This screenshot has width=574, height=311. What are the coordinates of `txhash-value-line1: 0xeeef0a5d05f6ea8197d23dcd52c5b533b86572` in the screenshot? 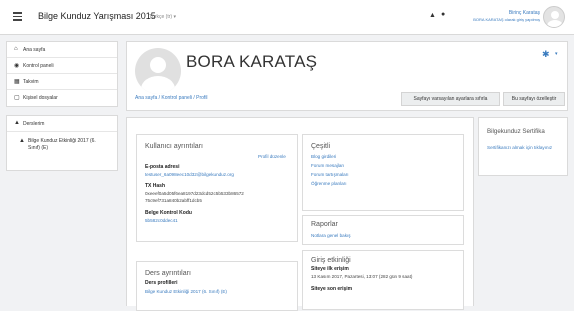 It's located at (194, 193).